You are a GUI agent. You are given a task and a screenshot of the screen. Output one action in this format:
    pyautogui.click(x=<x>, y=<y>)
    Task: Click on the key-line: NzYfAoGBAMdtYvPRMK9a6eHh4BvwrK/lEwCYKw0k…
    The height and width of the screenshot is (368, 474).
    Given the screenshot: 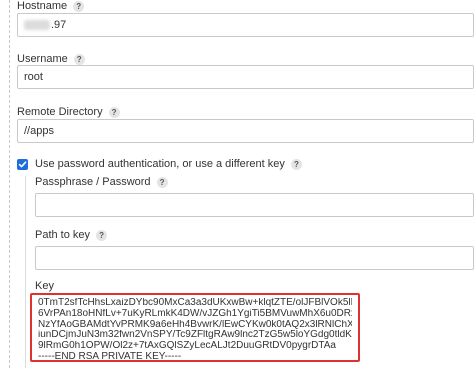 What is the action you would take?
    pyautogui.click(x=195, y=324)
    